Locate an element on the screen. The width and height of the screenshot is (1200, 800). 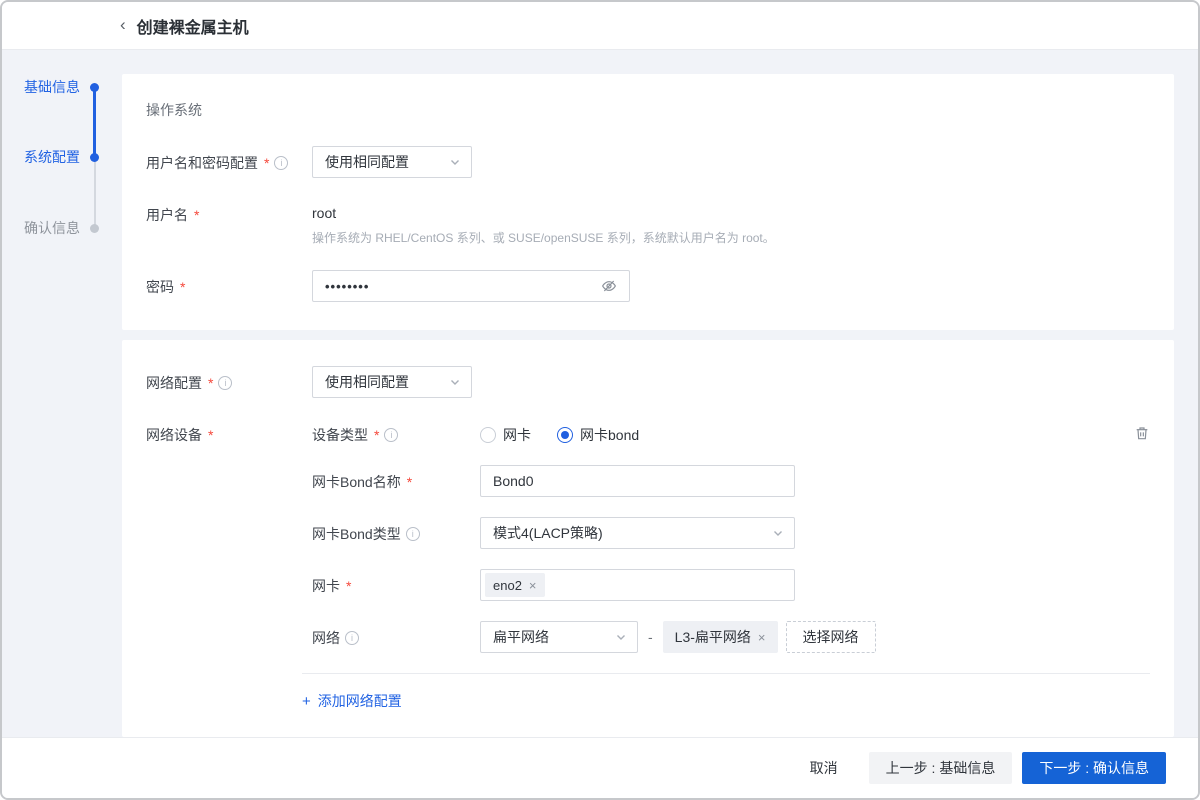
network-config-label: 网络配置 * i is located at coordinates (229, 379).